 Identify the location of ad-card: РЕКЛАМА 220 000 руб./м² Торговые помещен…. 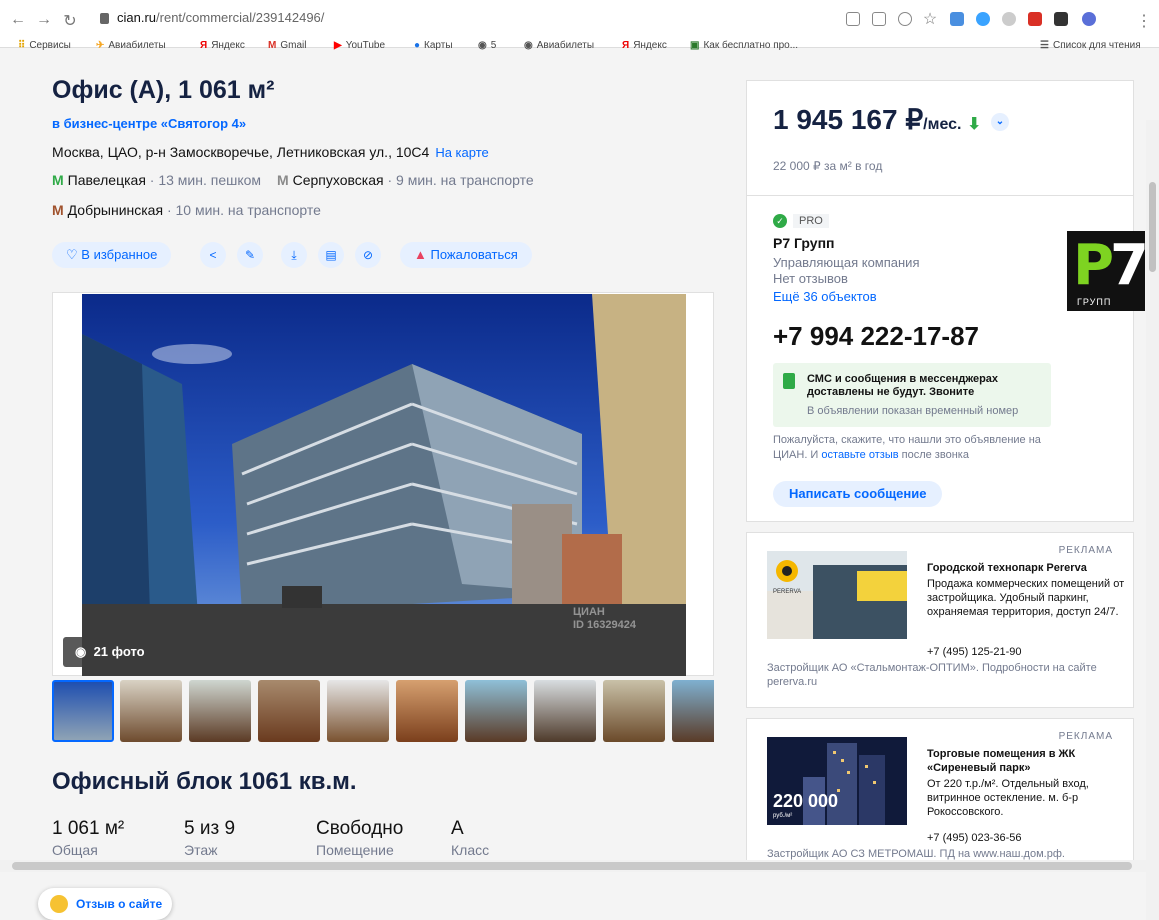
(940, 793).